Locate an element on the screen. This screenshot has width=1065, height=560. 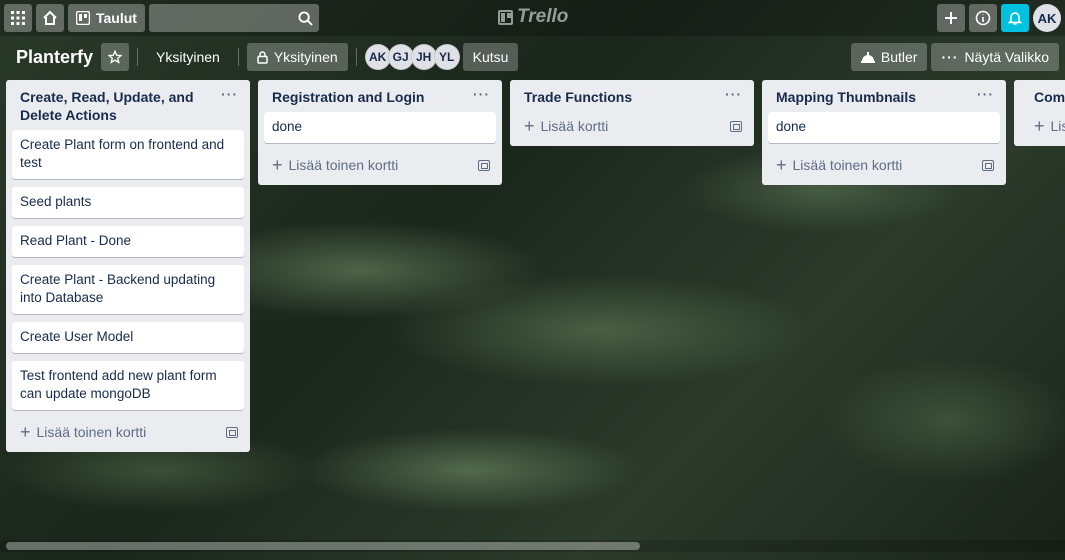
board-icon is located at coordinates (83, 18).